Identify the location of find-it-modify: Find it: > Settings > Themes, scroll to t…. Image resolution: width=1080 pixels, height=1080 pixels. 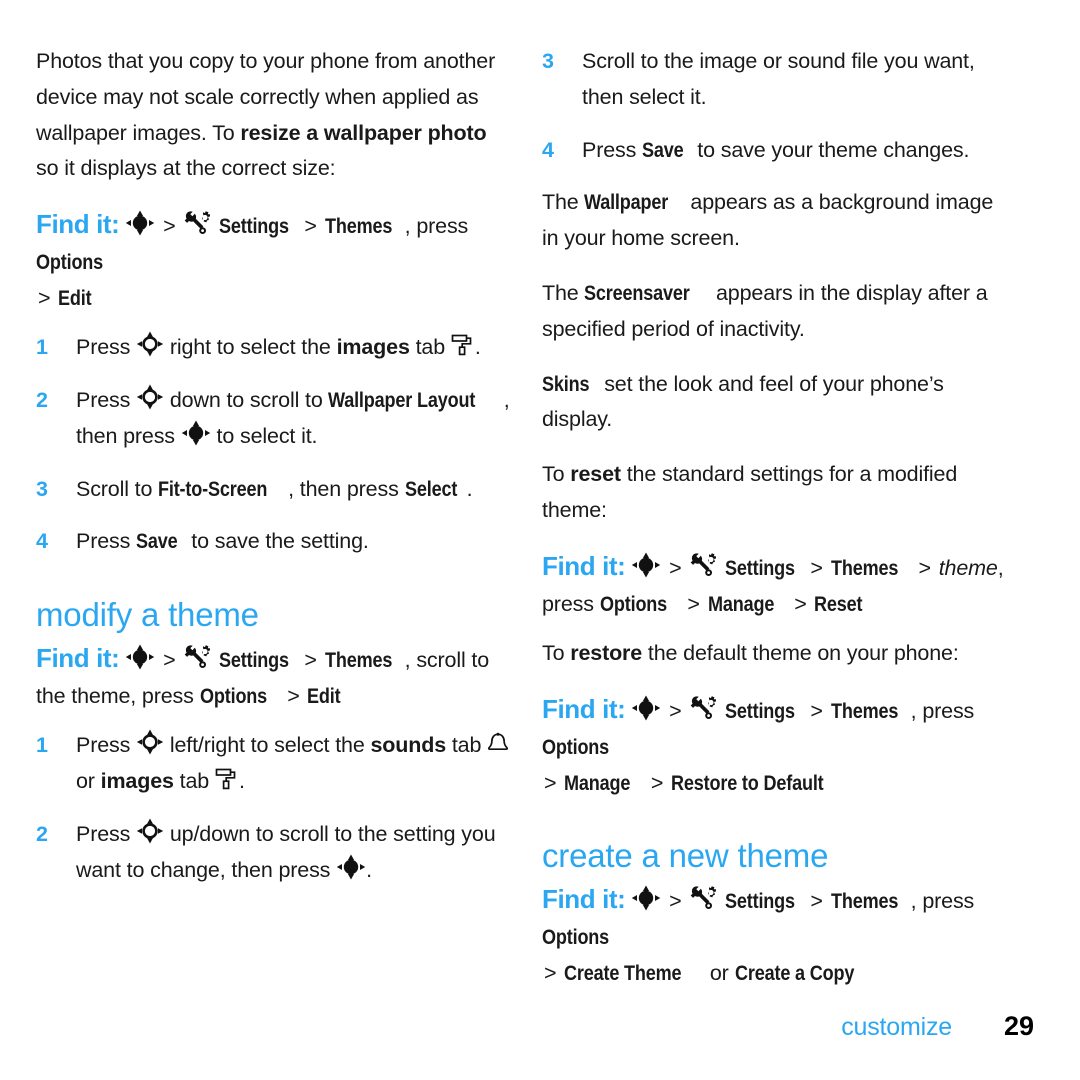
(275, 677).